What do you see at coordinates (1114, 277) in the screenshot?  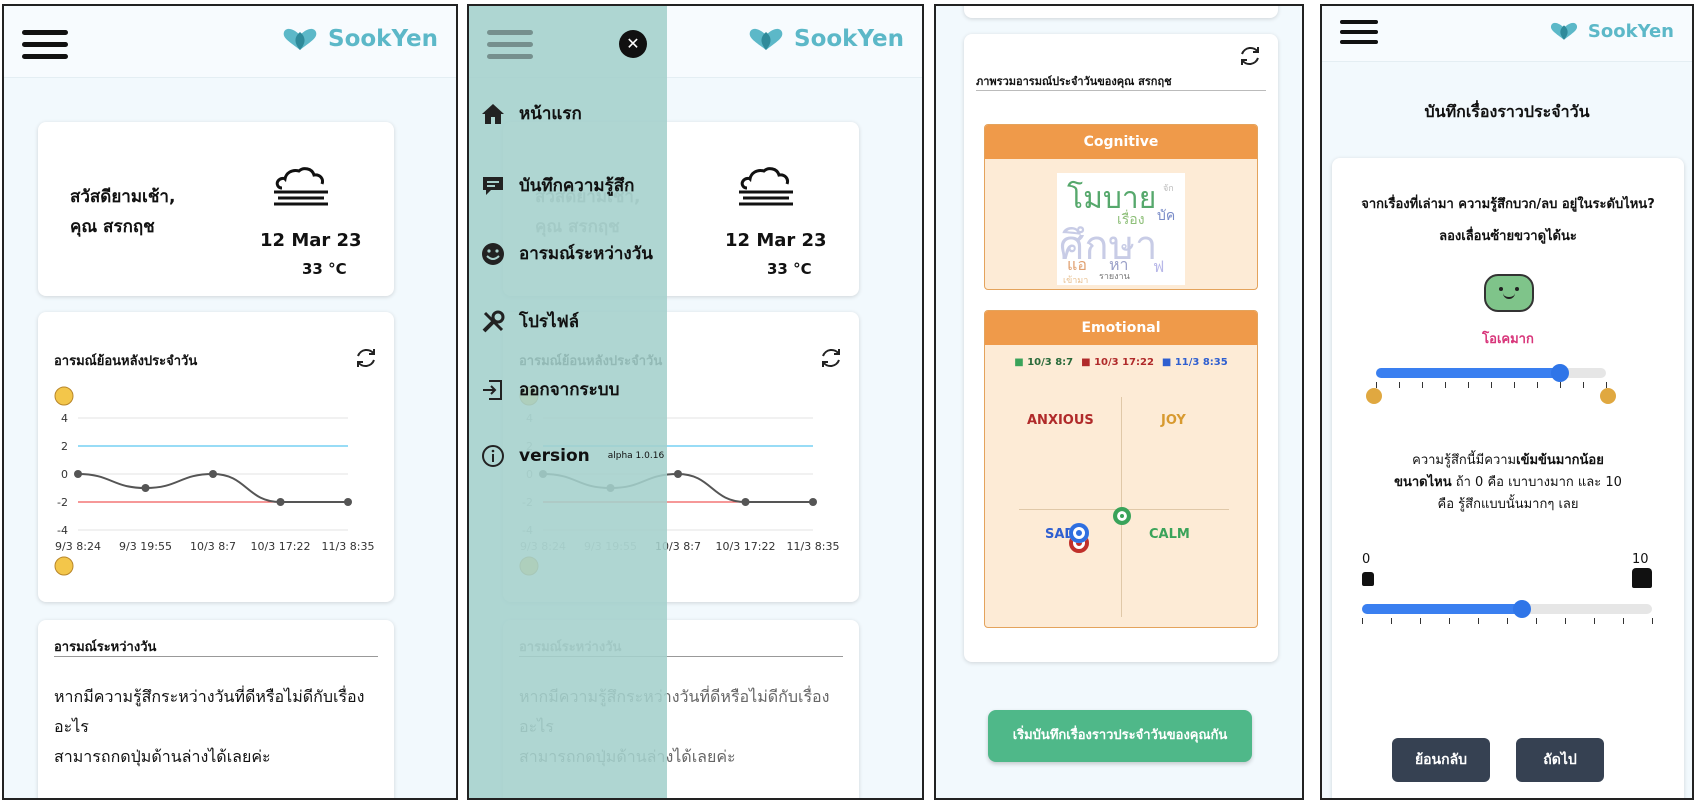 I see `word-cloud-word: รายงาน` at bounding box center [1114, 277].